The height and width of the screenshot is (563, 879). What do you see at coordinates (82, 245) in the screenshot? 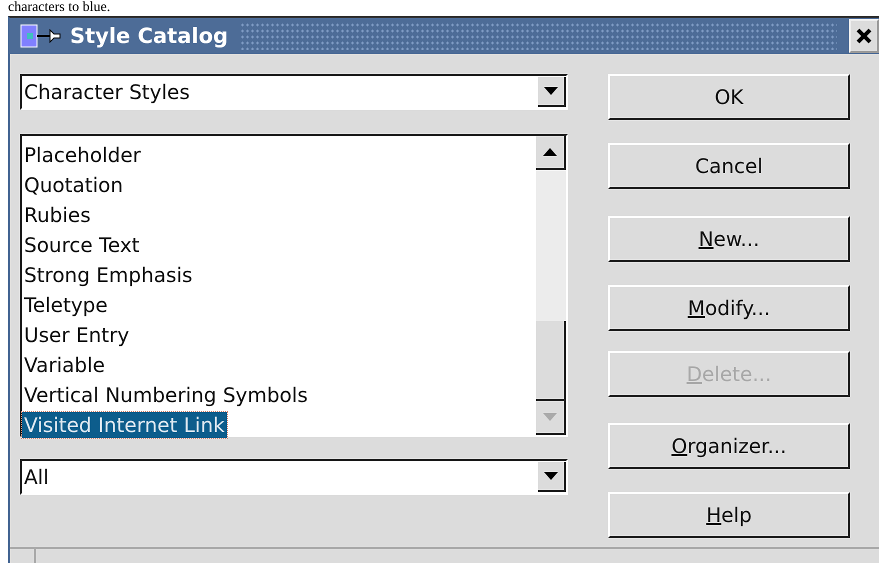
I see `list-item: Source Text` at bounding box center [82, 245].